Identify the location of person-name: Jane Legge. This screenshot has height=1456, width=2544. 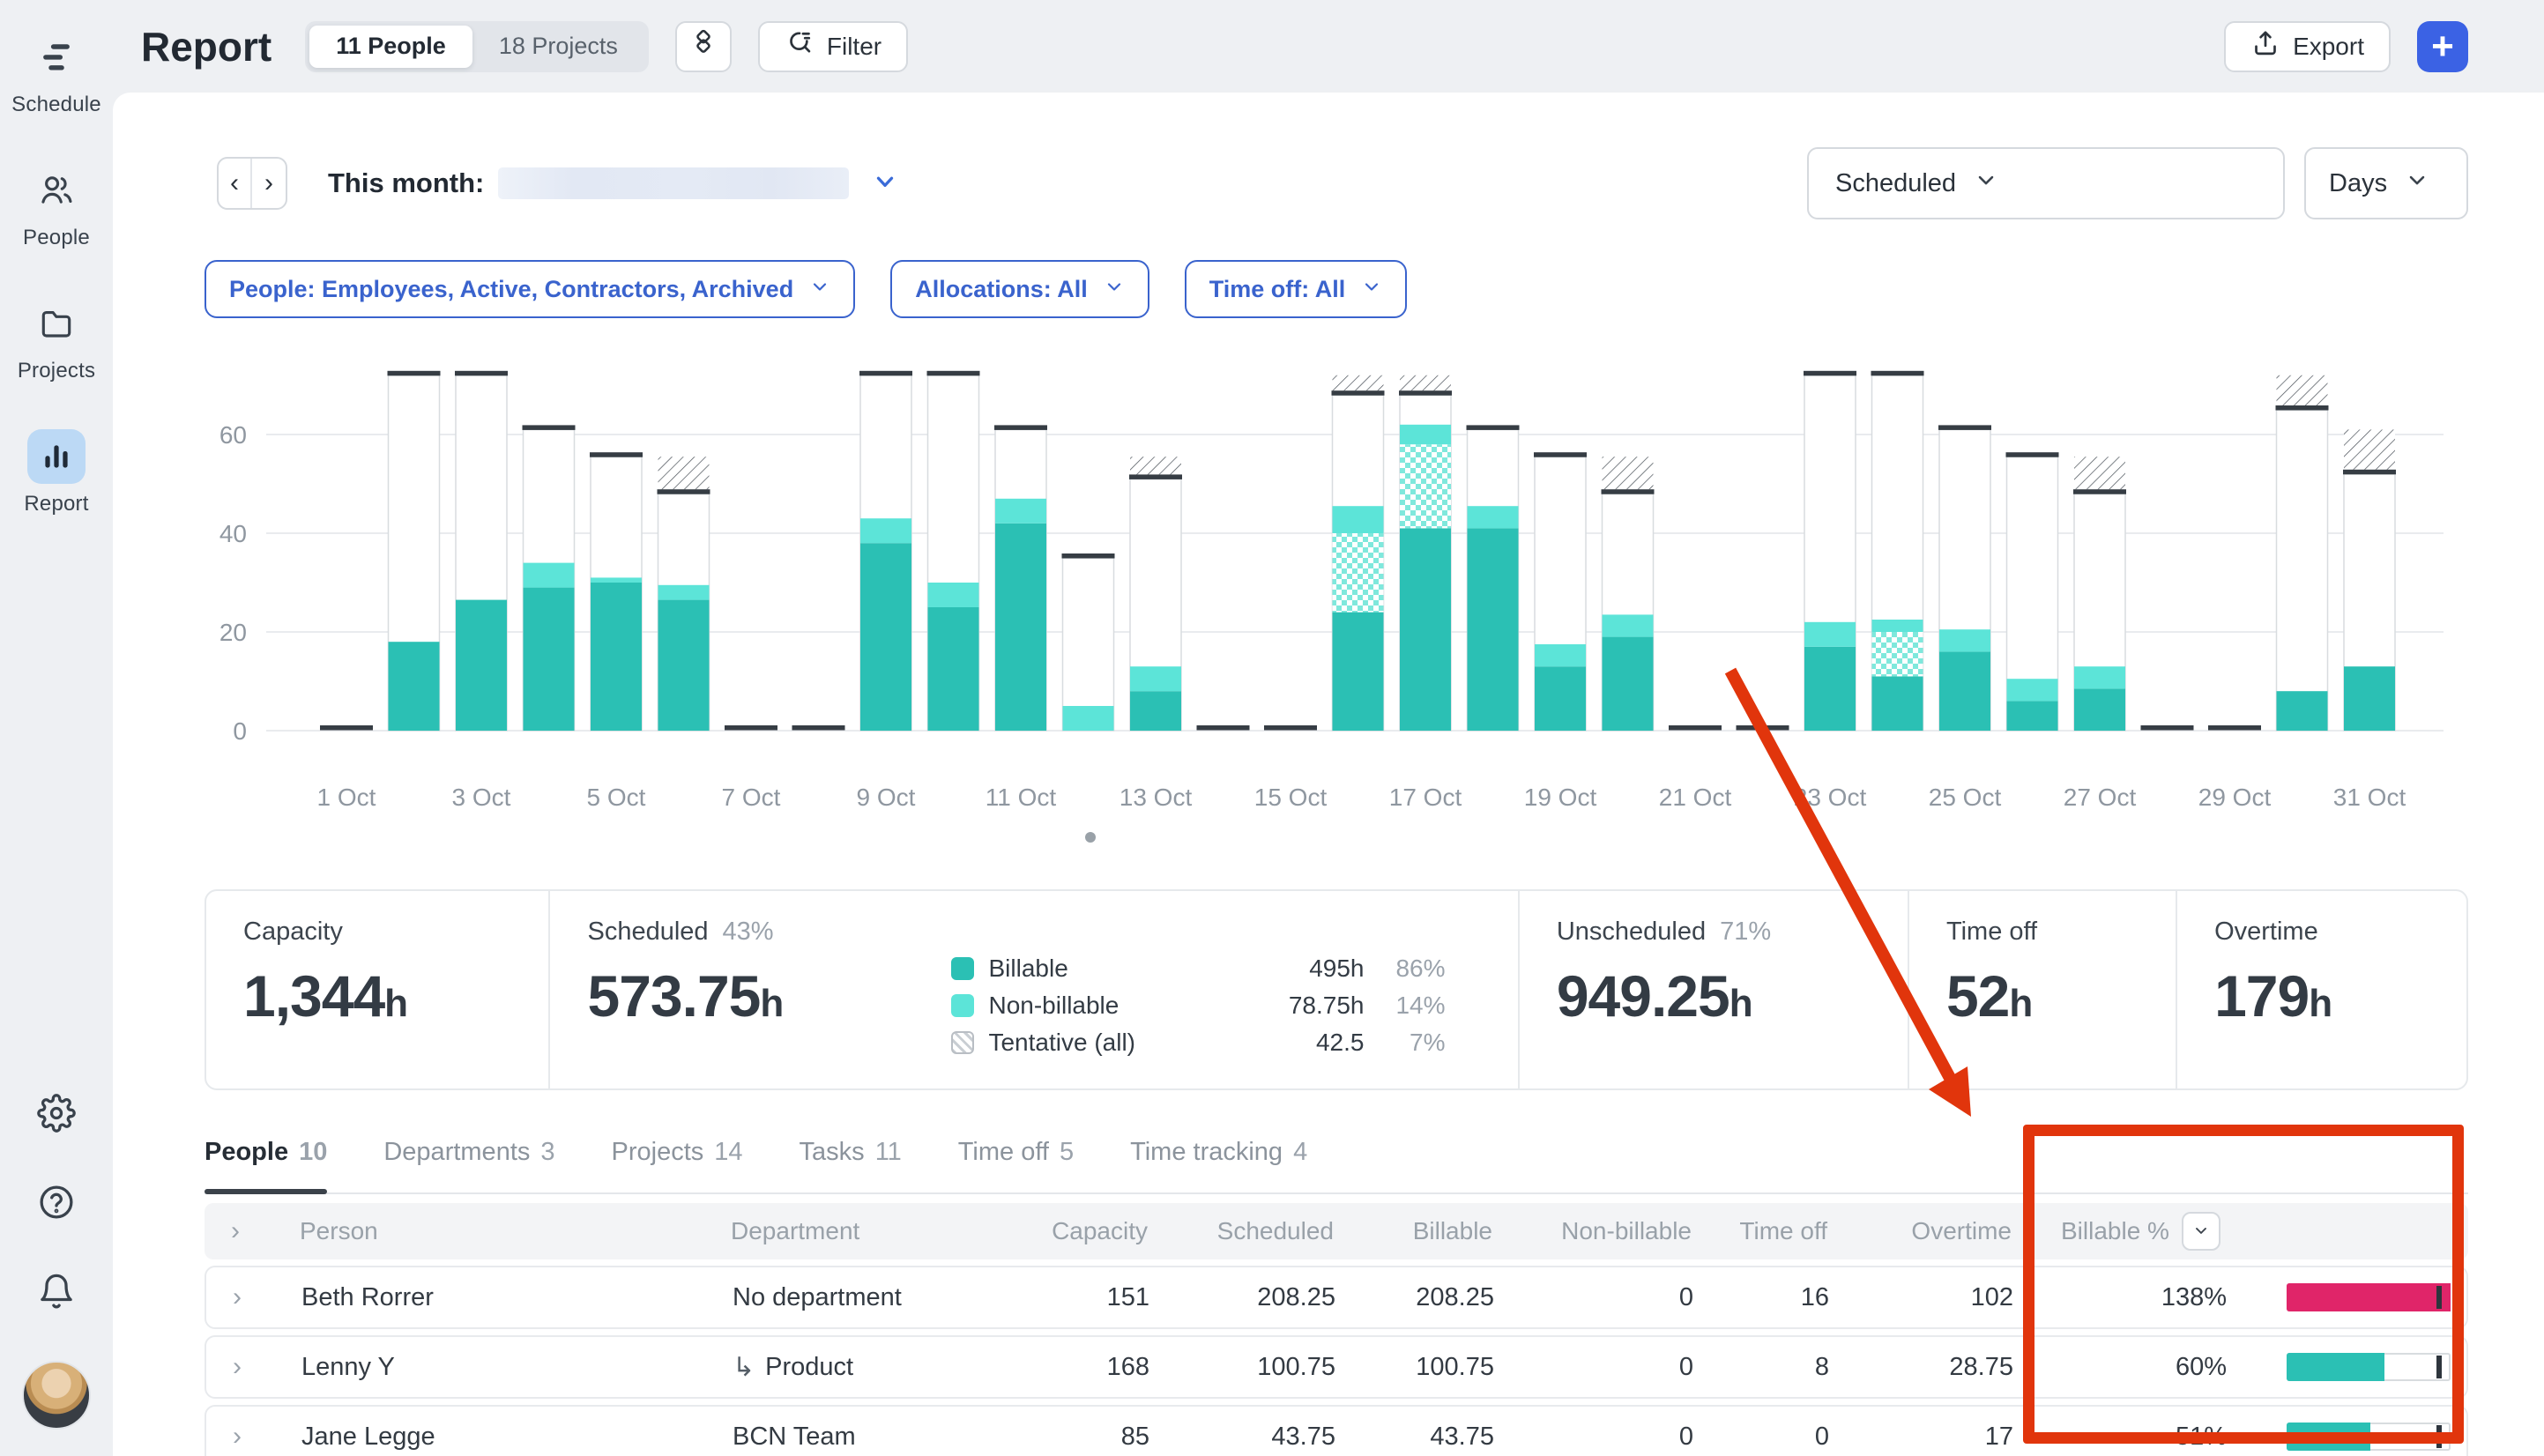
(480, 1437).